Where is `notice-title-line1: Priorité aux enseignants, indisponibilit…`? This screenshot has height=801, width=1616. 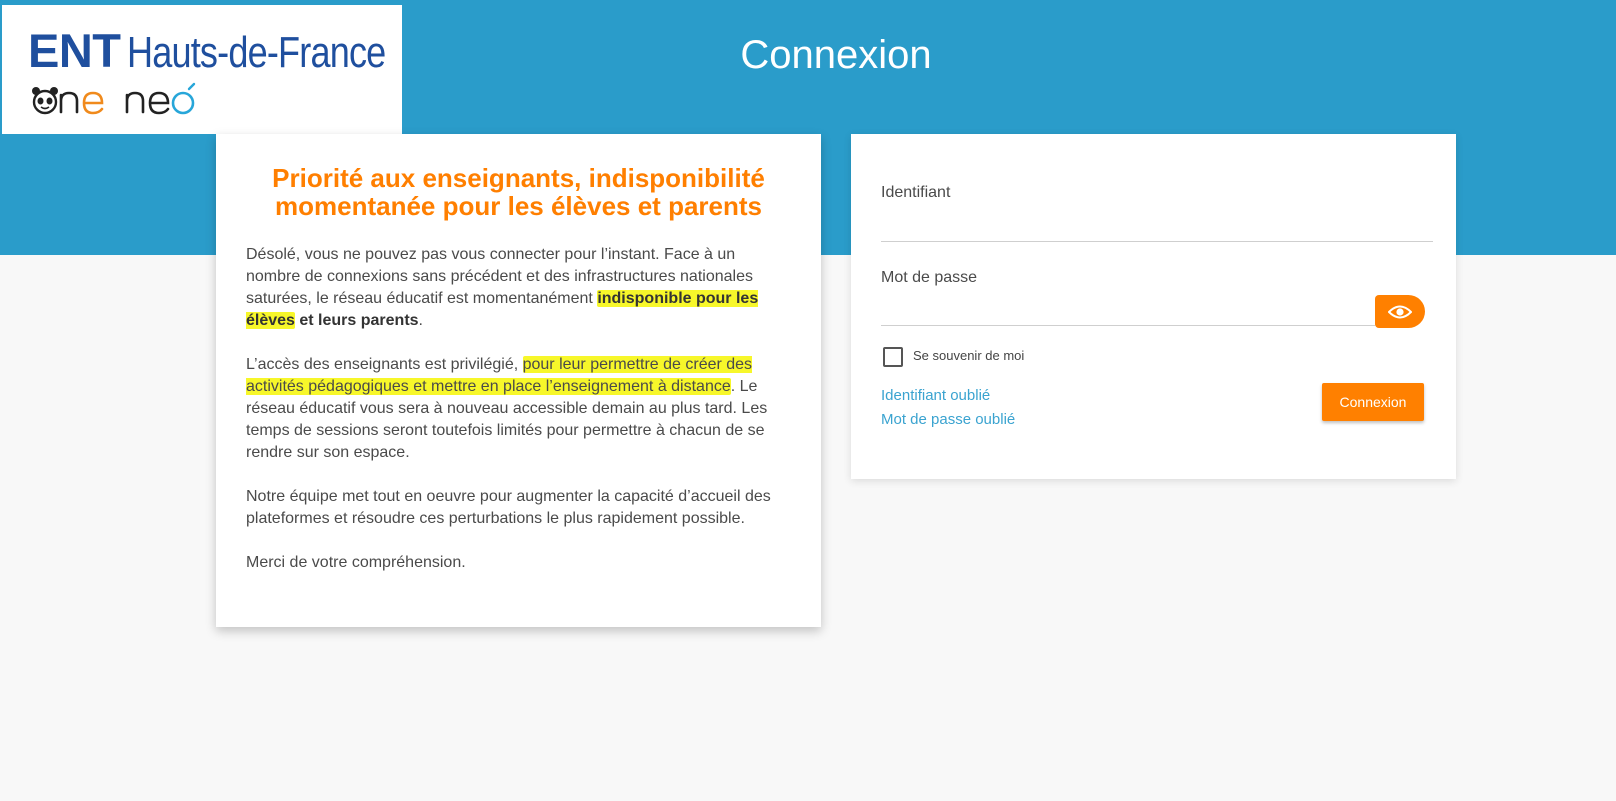 notice-title-line1: Priorité aux enseignants, indisponibilit… is located at coordinates (518, 178).